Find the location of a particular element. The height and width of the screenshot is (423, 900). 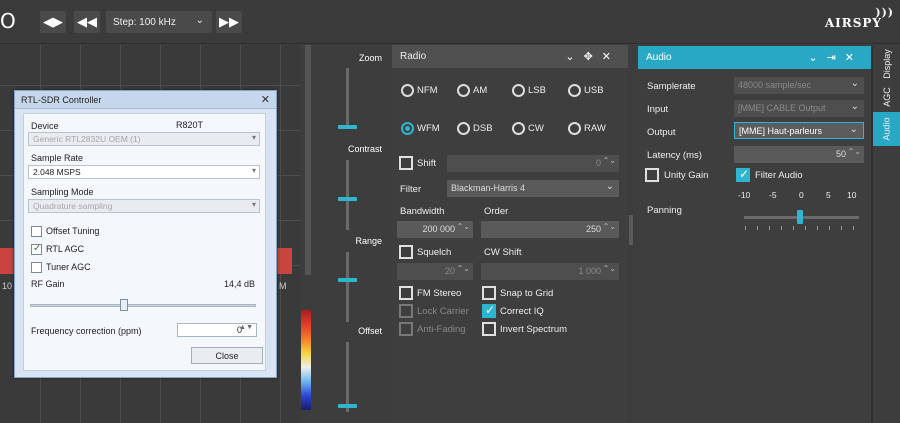

shift-label: Shift is located at coordinates (427, 163).